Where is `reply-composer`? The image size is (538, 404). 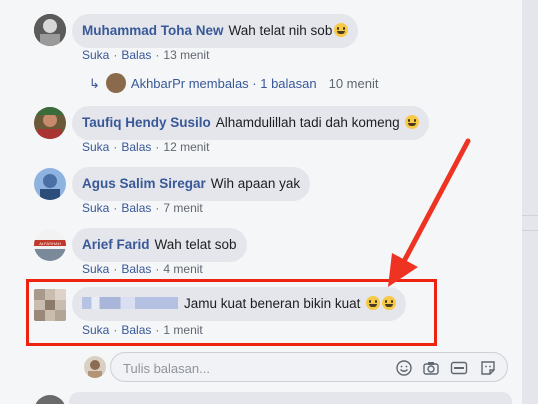 reply-composer is located at coordinates (309, 367).